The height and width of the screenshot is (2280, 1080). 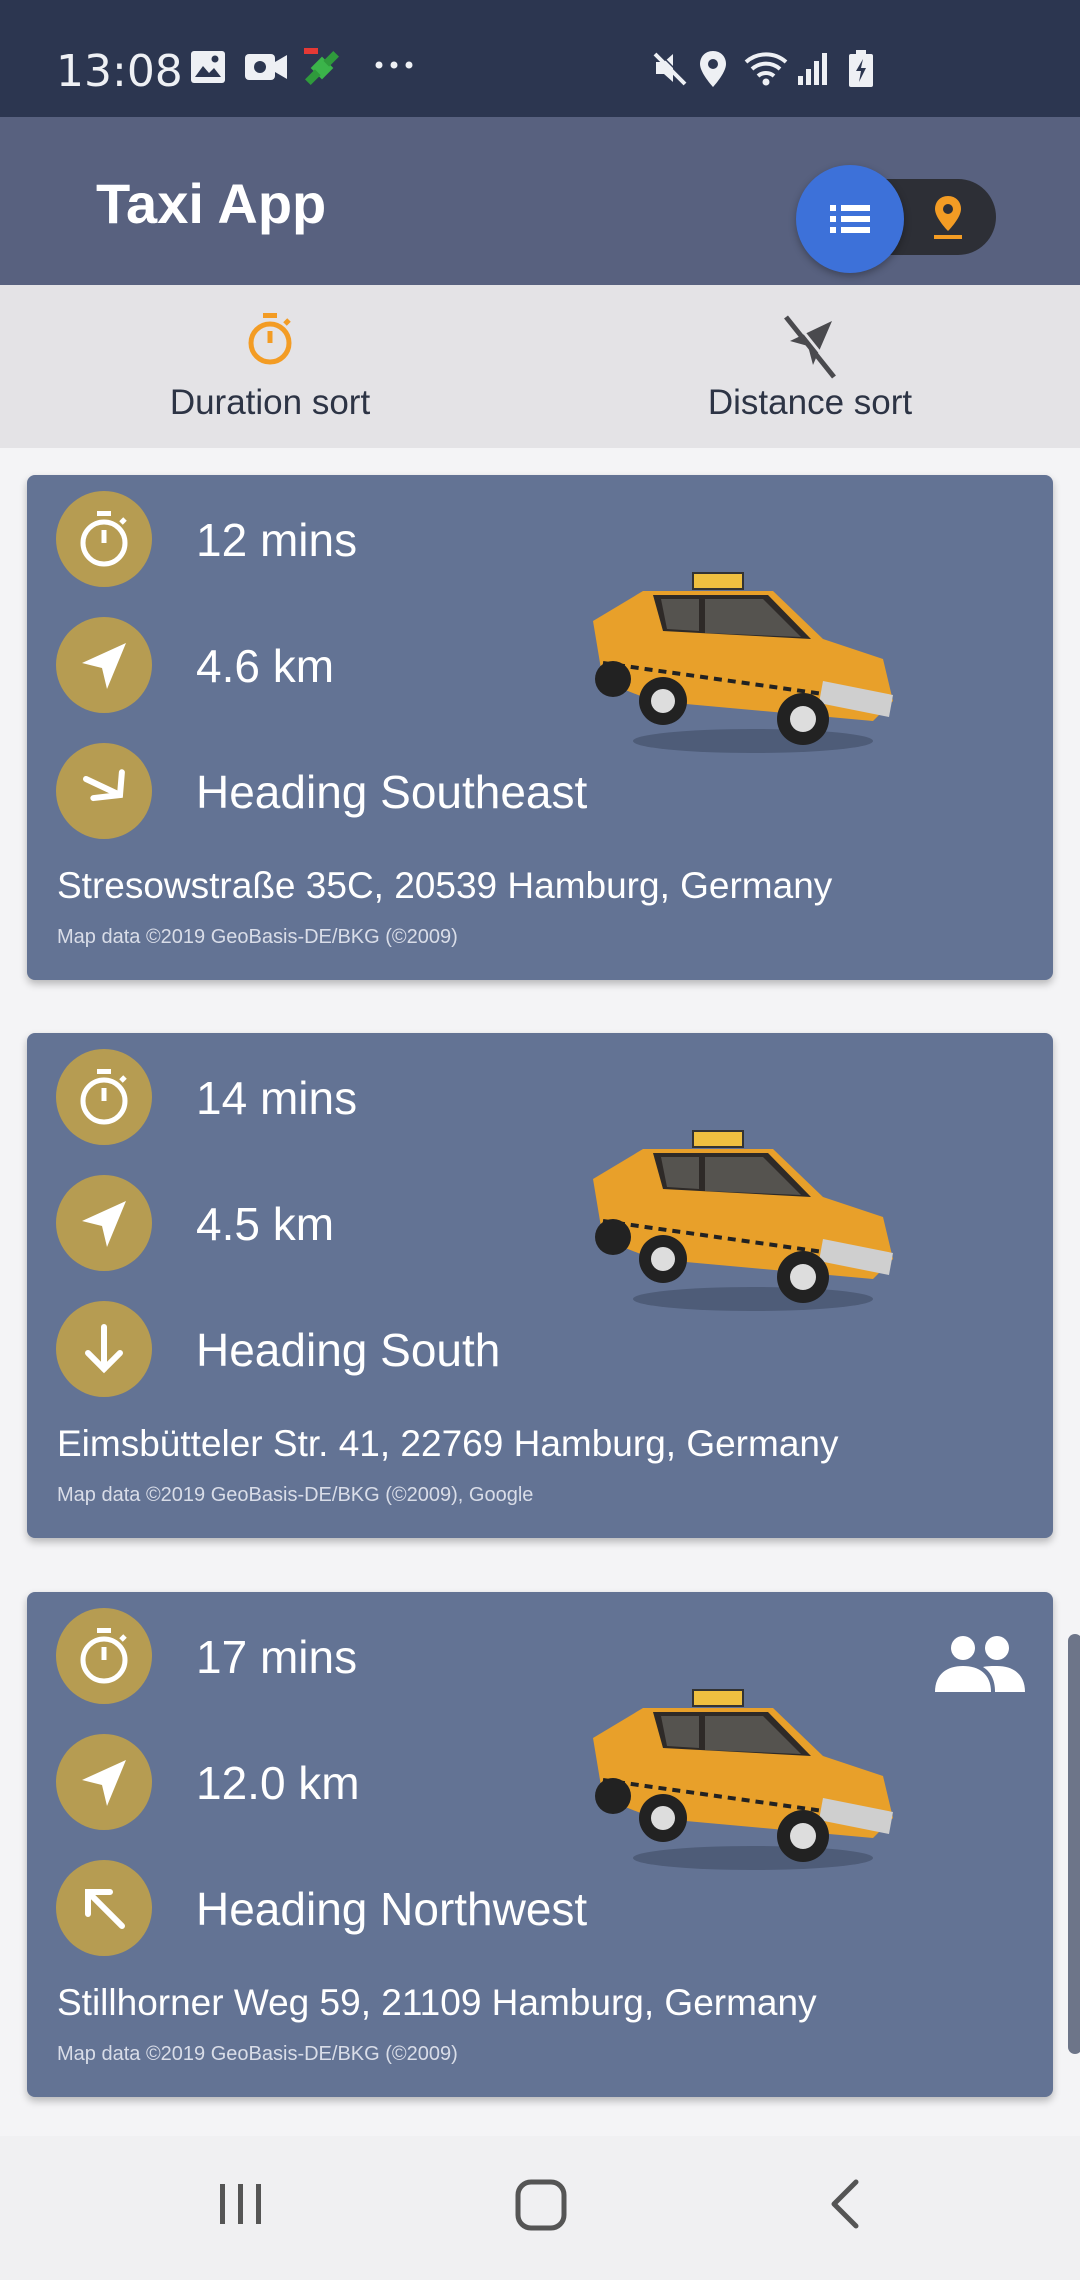 What do you see at coordinates (277, 540) in the screenshot?
I see `duration-value: 12 mins` at bounding box center [277, 540].